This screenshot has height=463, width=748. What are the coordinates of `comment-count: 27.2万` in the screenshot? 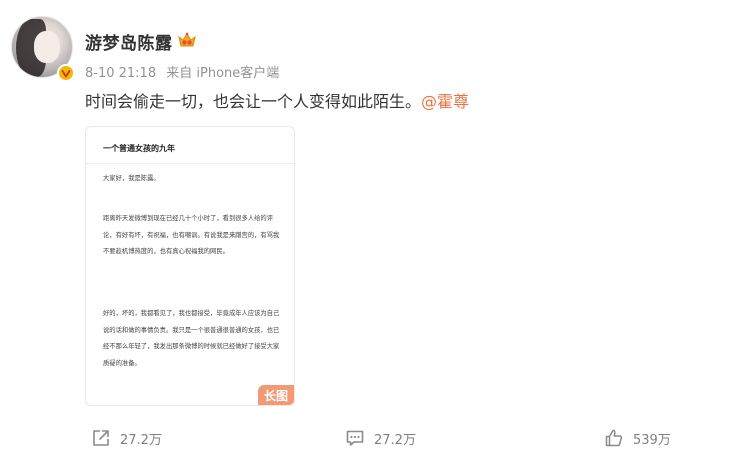 It's located at (395, 440).